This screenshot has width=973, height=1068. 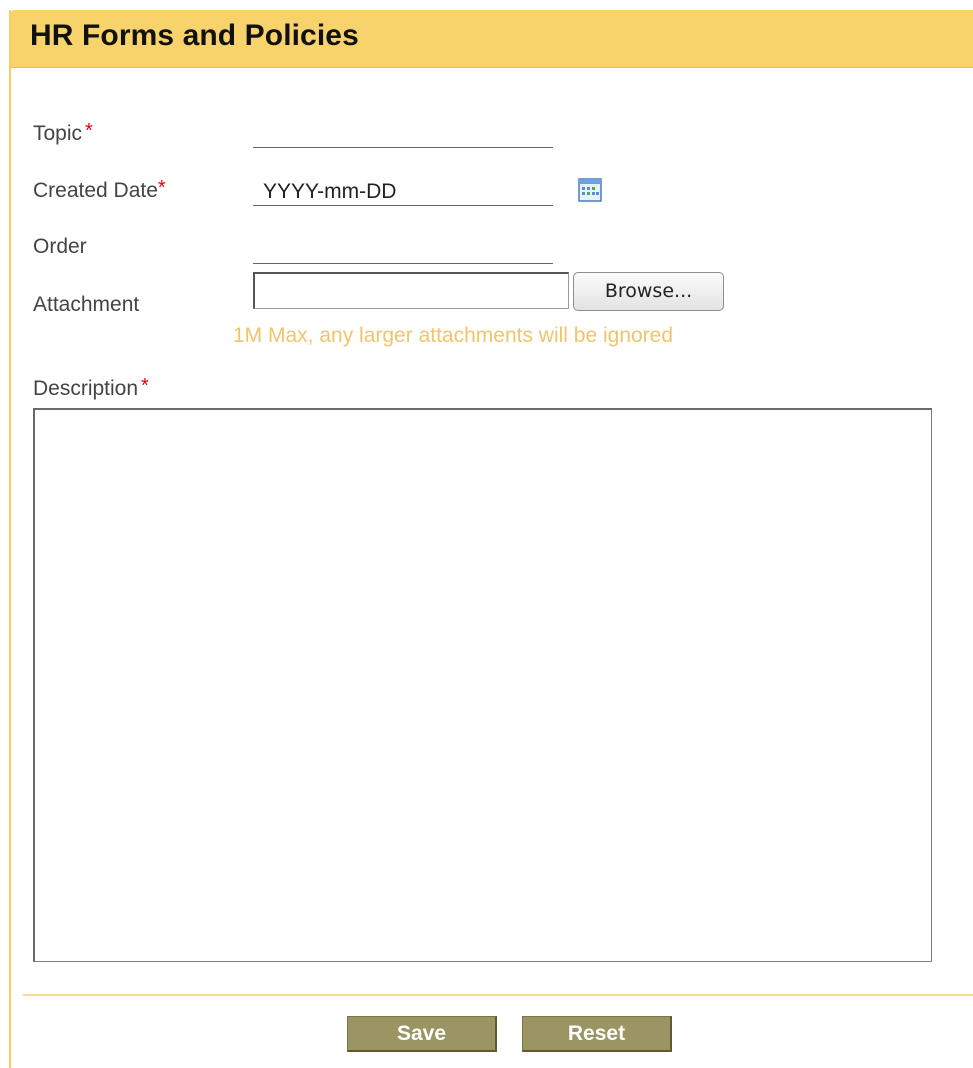 I want to click on order-label: Order, so click(x=60, y=247).